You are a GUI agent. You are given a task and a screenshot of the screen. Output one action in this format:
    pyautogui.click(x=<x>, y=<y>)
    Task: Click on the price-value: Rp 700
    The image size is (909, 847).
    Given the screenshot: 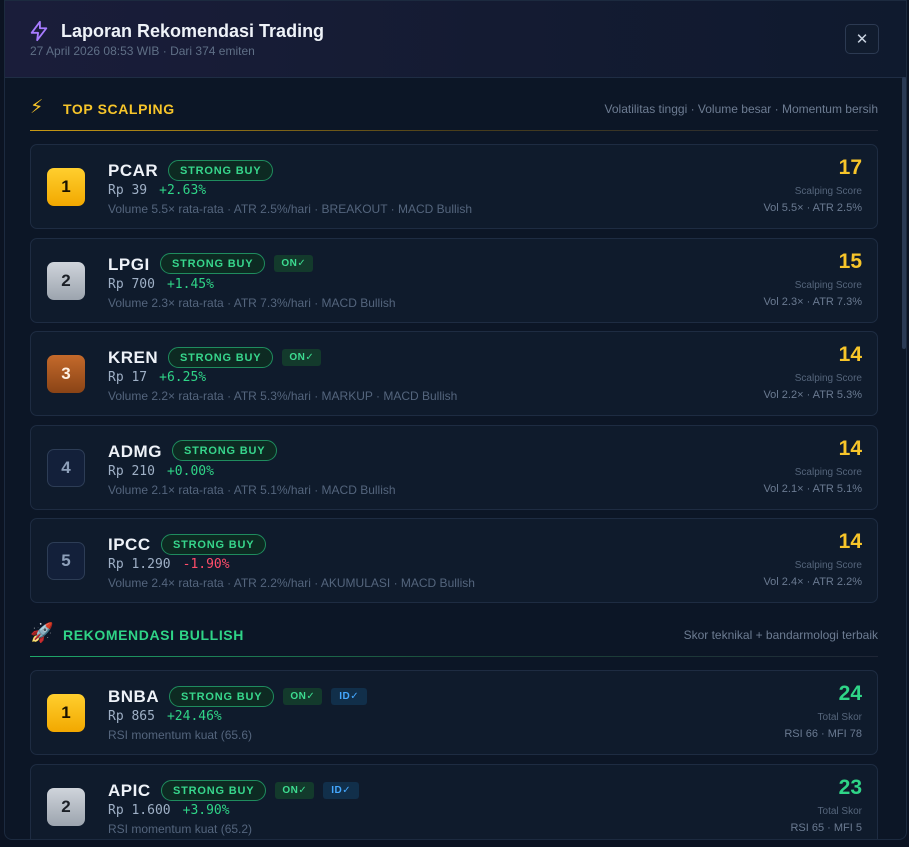 What is the action you would take?
    pyautogui.click(x=131, y=284)
    